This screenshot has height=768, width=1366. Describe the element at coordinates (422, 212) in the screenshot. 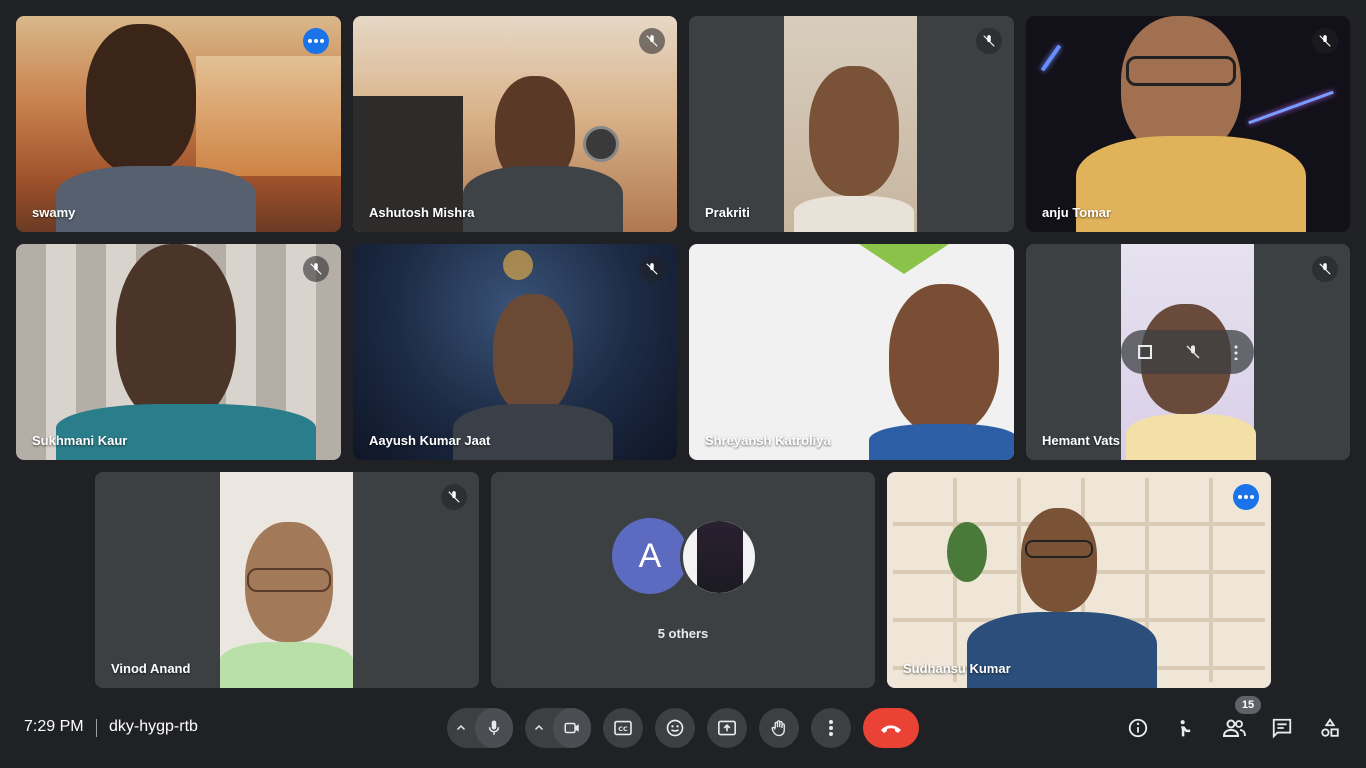

I see `participant-name: Ashutosh Mishra` at that location.